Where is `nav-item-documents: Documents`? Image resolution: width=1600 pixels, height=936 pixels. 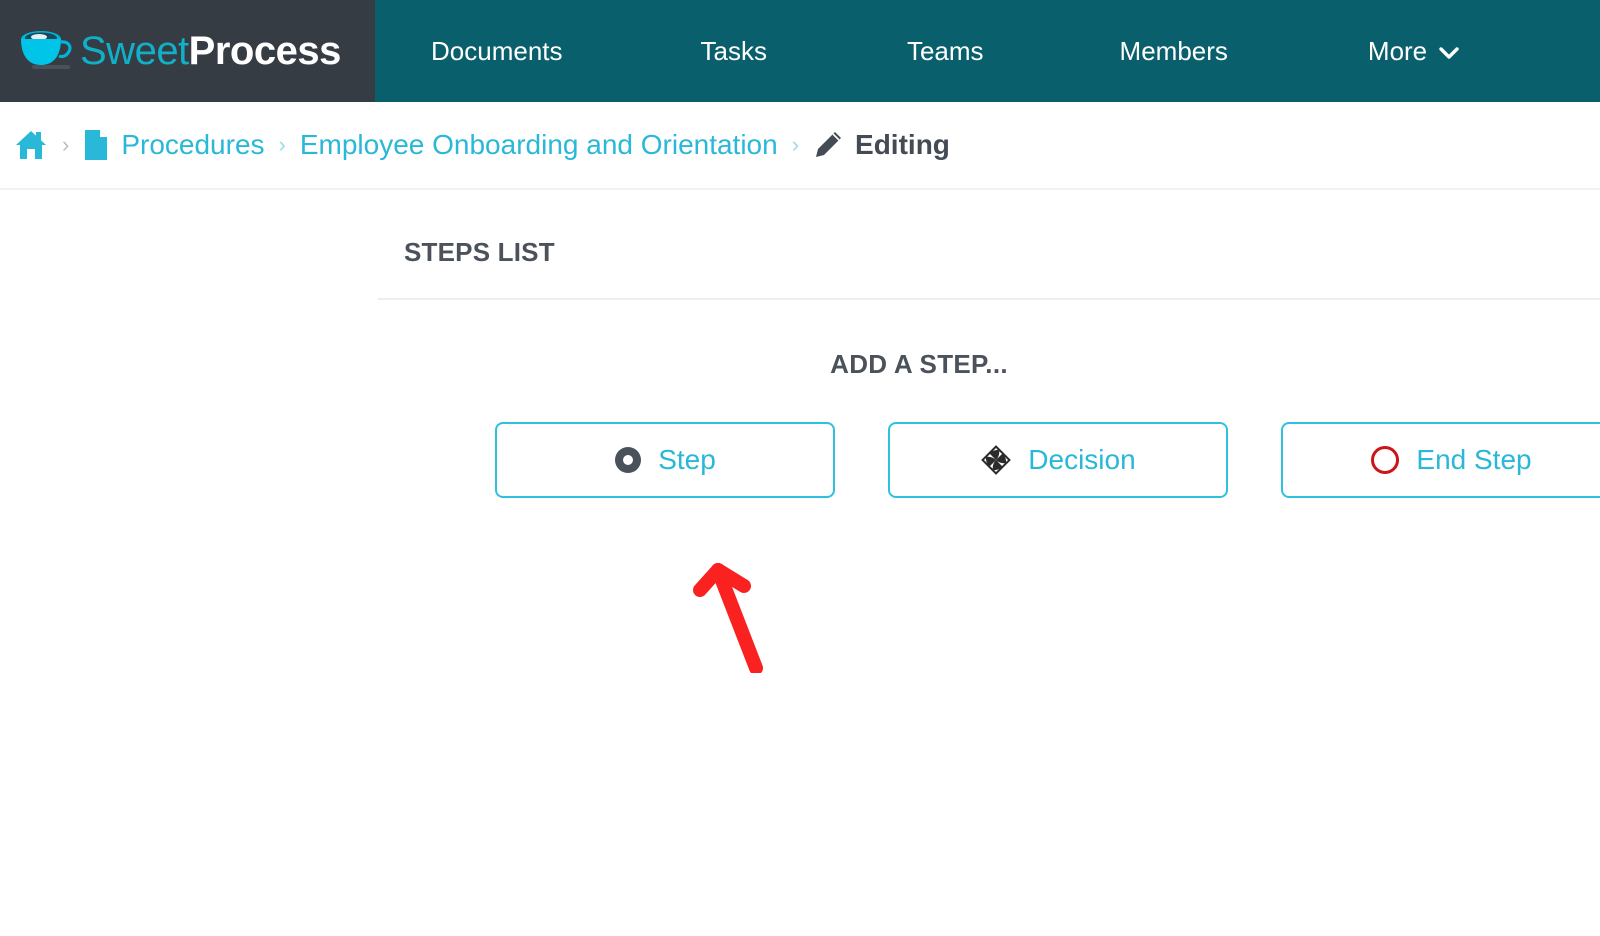 nav-item-documents: Documents is located at coordinates (497, 51).